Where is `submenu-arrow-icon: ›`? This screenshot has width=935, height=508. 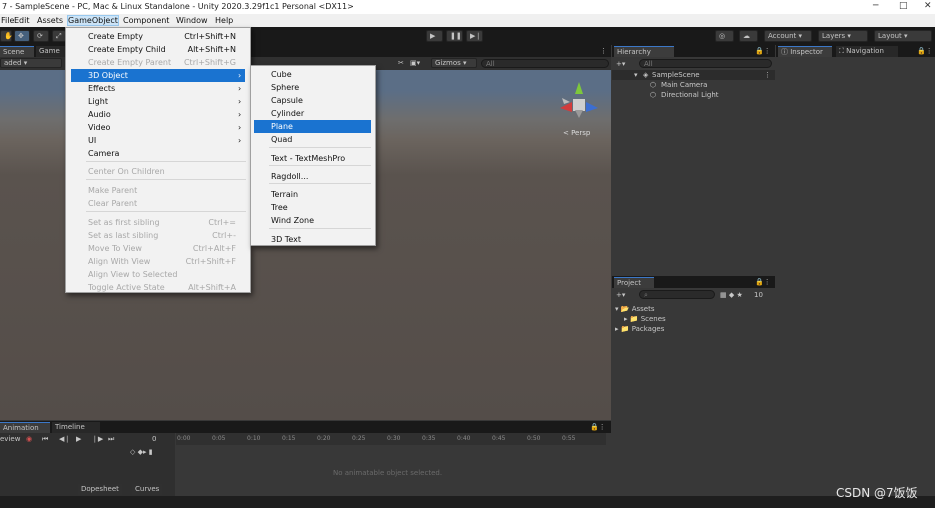
submenu-arrow-icon: › is located at coordinates (240, 114).